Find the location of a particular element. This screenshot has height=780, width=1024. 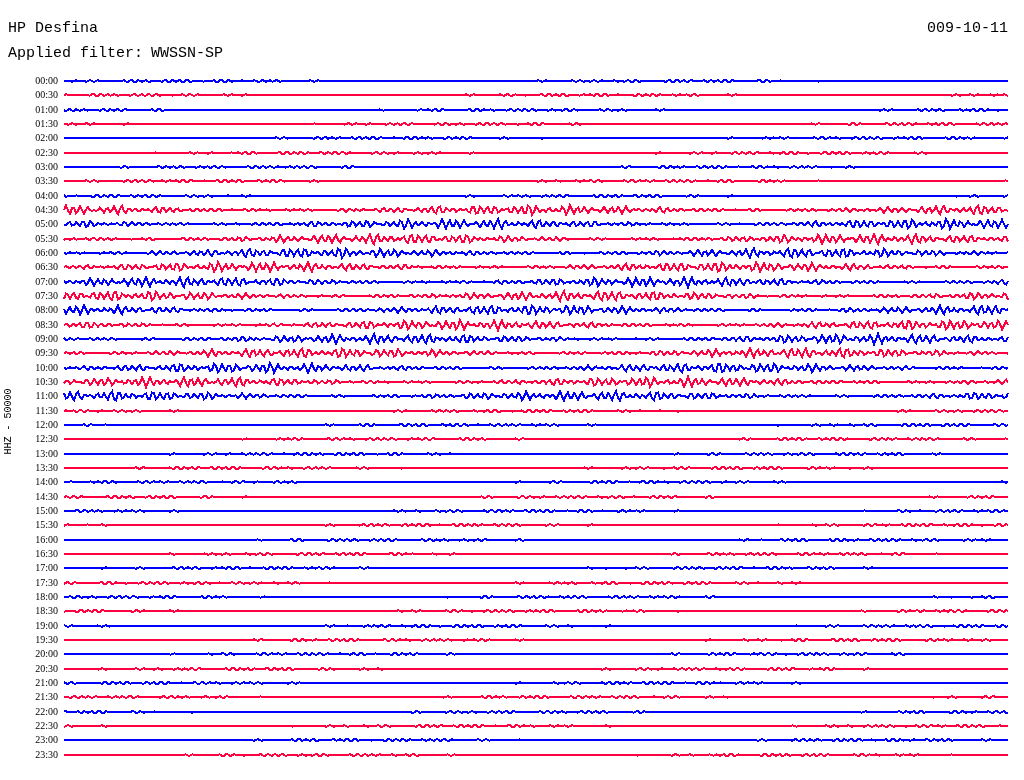

time-label: 16:30 is located at coordinates (46, 554).